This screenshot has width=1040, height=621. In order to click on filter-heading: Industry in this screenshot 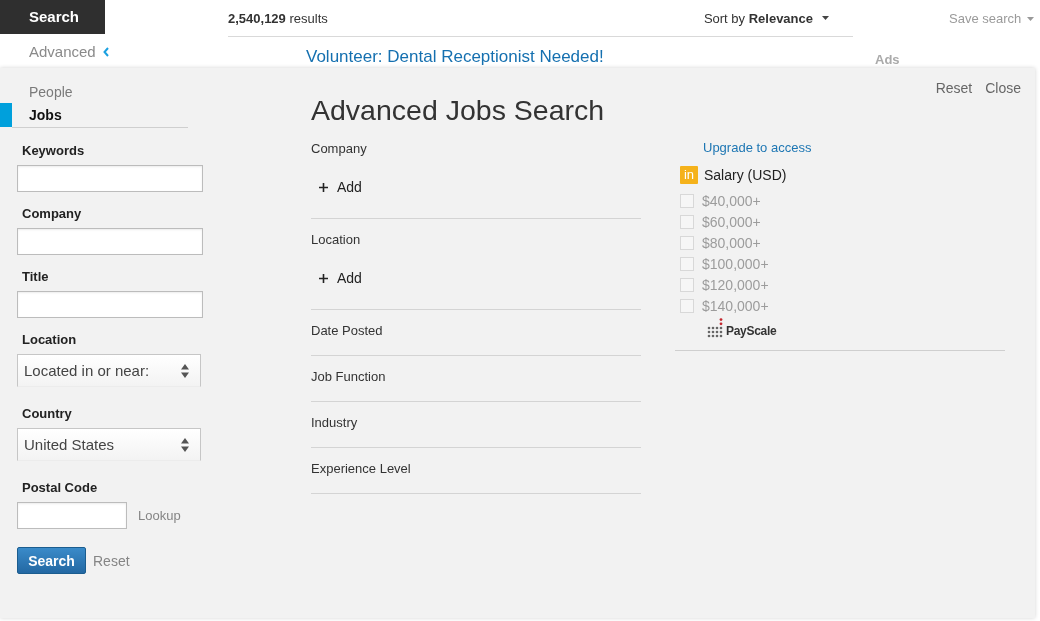, I will do `click(334, 423)`.